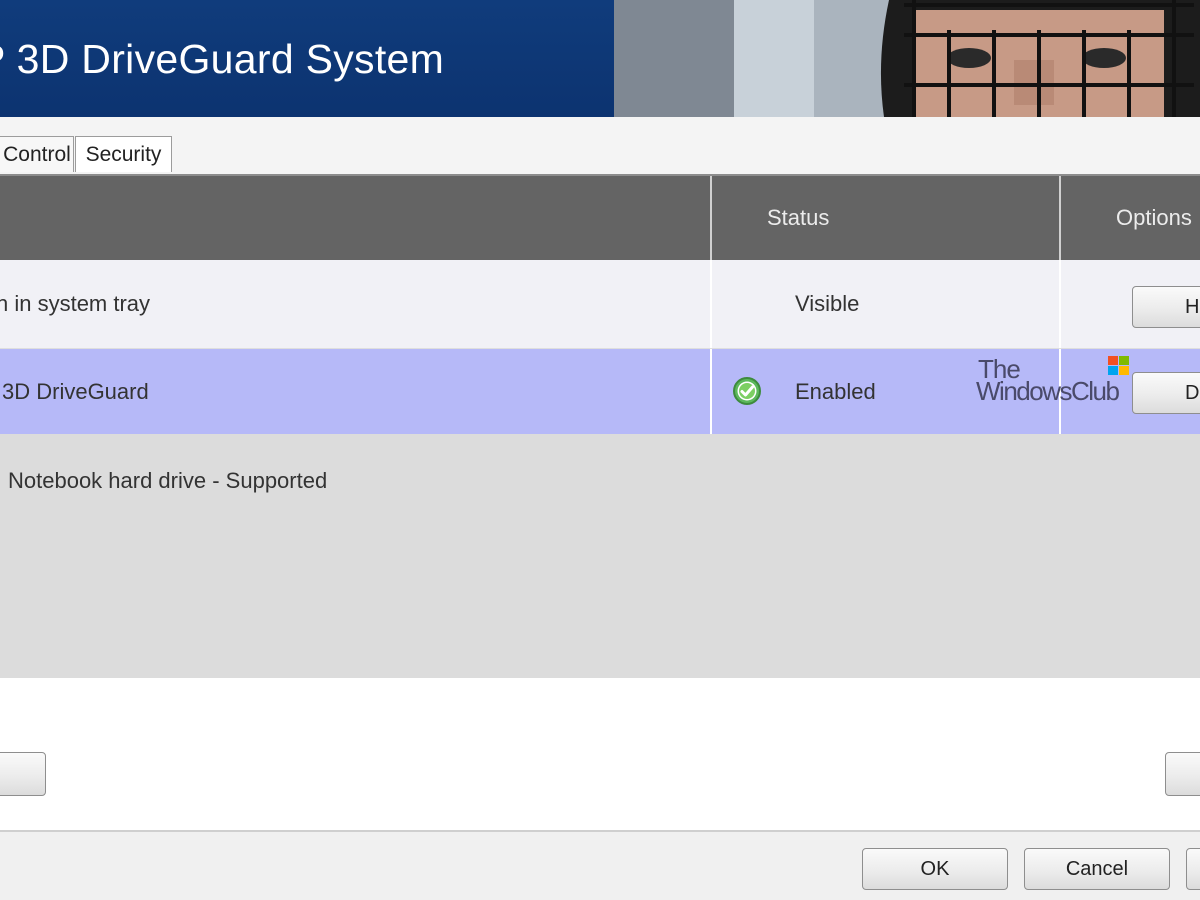 This screenshot has height=900, width=1200. Describe the element at coordinates (1192, 307) in the screenshot. I see `hide-icon-button-label: H` at that location.